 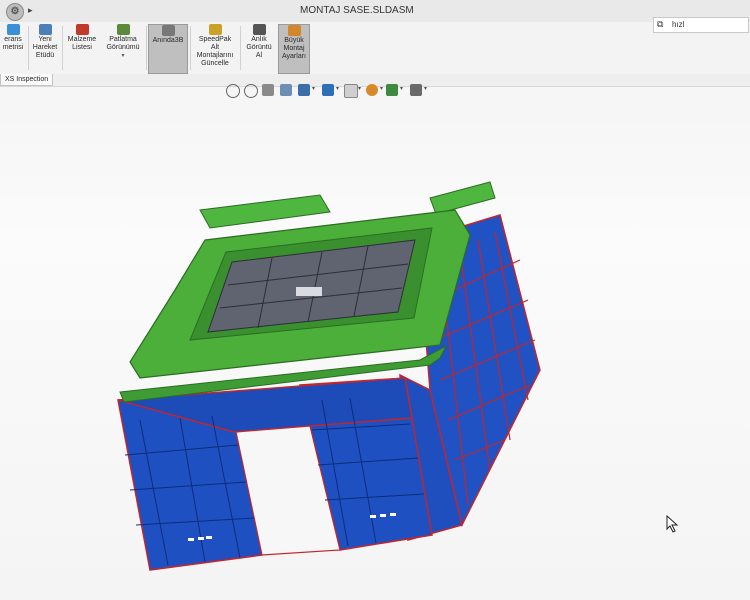 What do you see at coordinates (309, 291) in the screenshot?
I see `vent-center-plate` at bounding box center [309, 291].